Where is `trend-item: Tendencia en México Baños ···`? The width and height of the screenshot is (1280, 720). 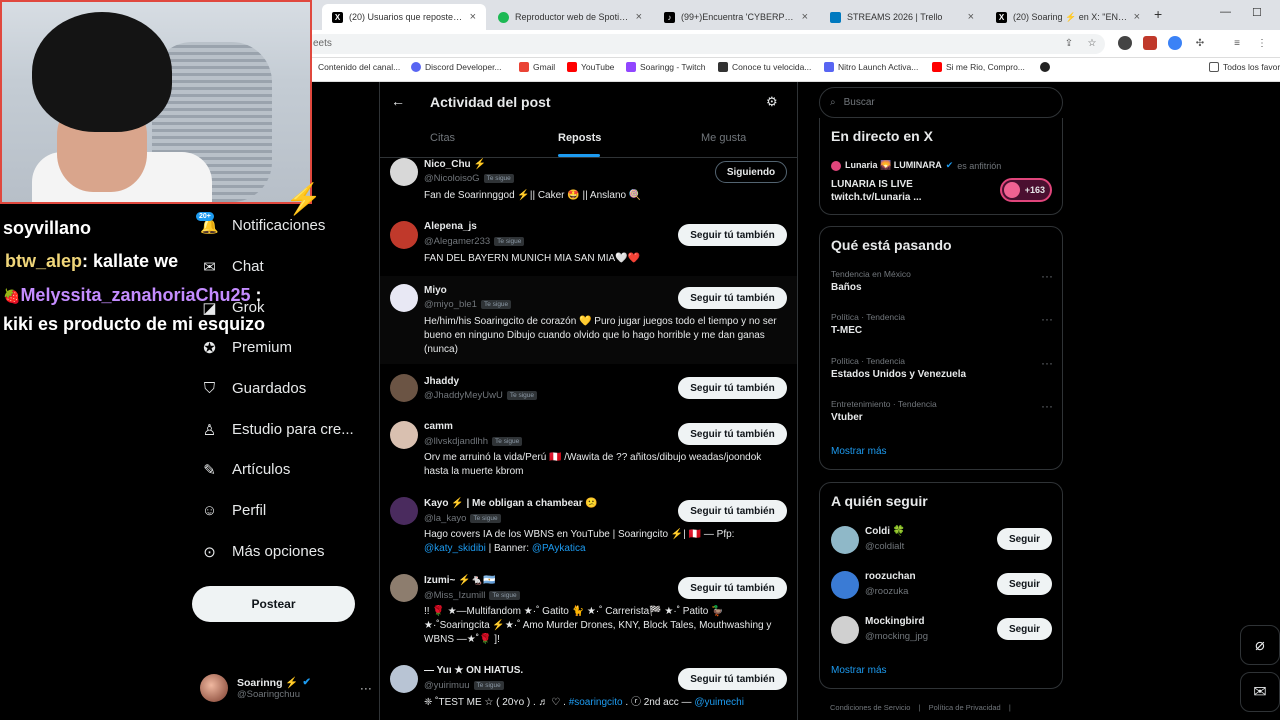 trend-item: Tendencia en México Baños ··· is located at coordinates (942, 281).